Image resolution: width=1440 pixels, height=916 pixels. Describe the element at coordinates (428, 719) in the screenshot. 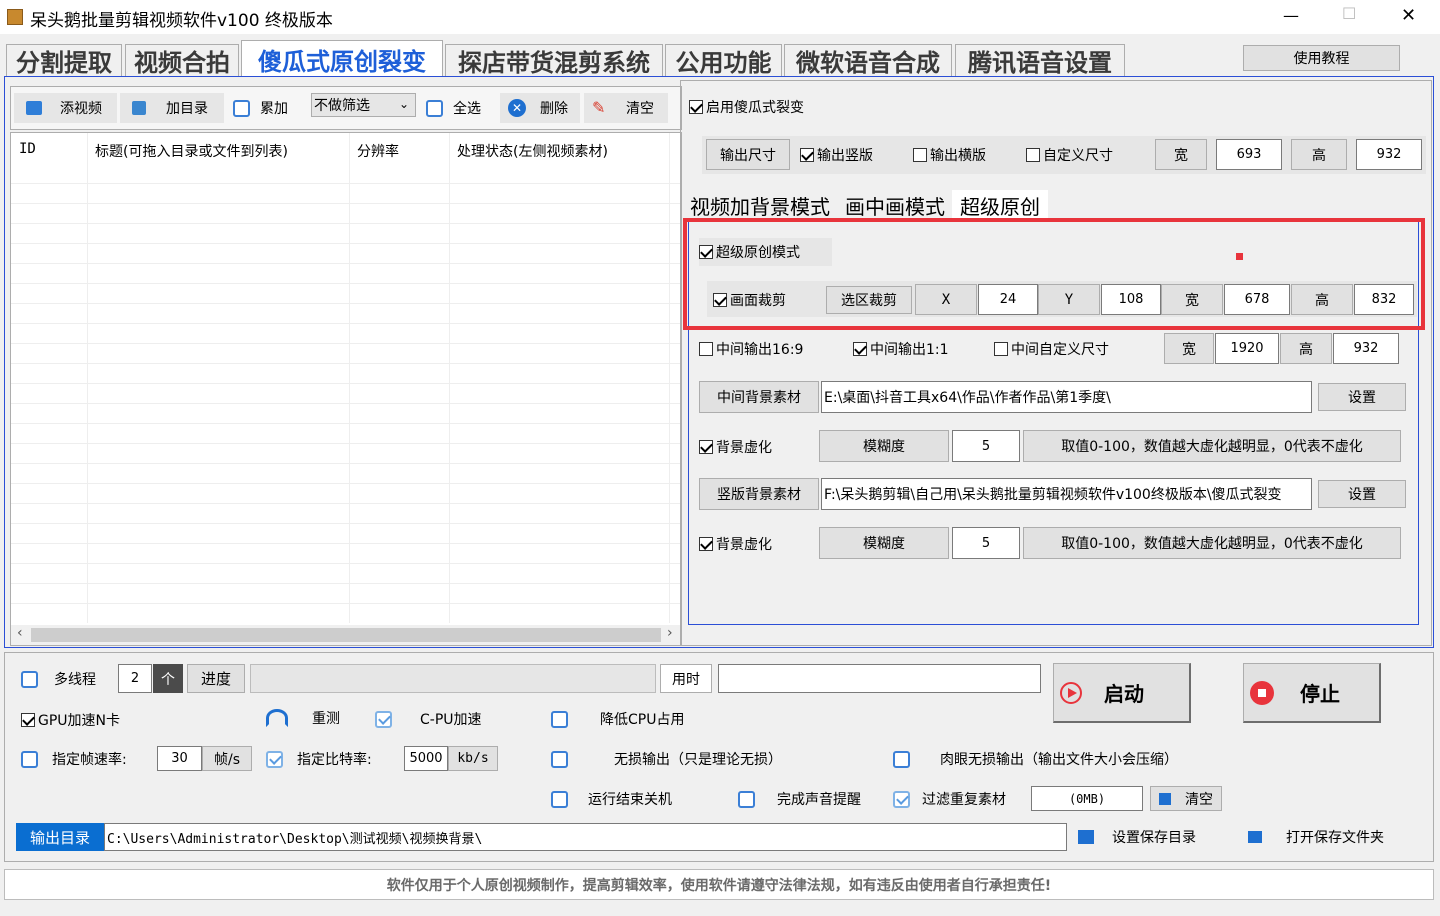

I see `cpu-accel-checkbox: C-PU加速` at that location.